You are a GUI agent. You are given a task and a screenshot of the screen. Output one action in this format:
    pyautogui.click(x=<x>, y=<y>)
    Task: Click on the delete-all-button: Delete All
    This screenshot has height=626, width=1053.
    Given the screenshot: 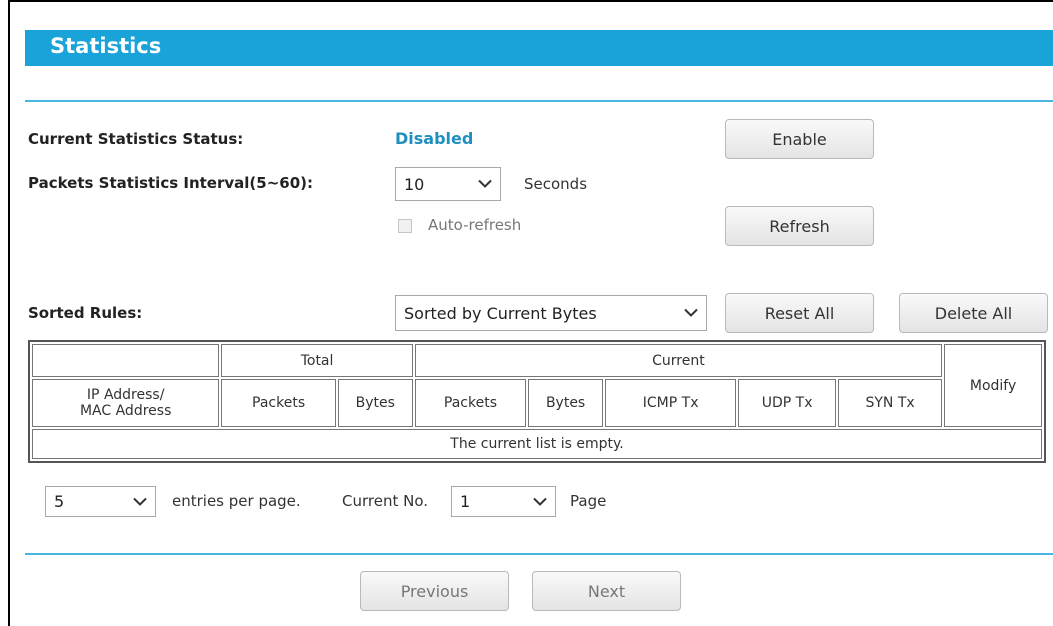 What is the action you would take?
    pyautogui.click(x=973, y=313)
    